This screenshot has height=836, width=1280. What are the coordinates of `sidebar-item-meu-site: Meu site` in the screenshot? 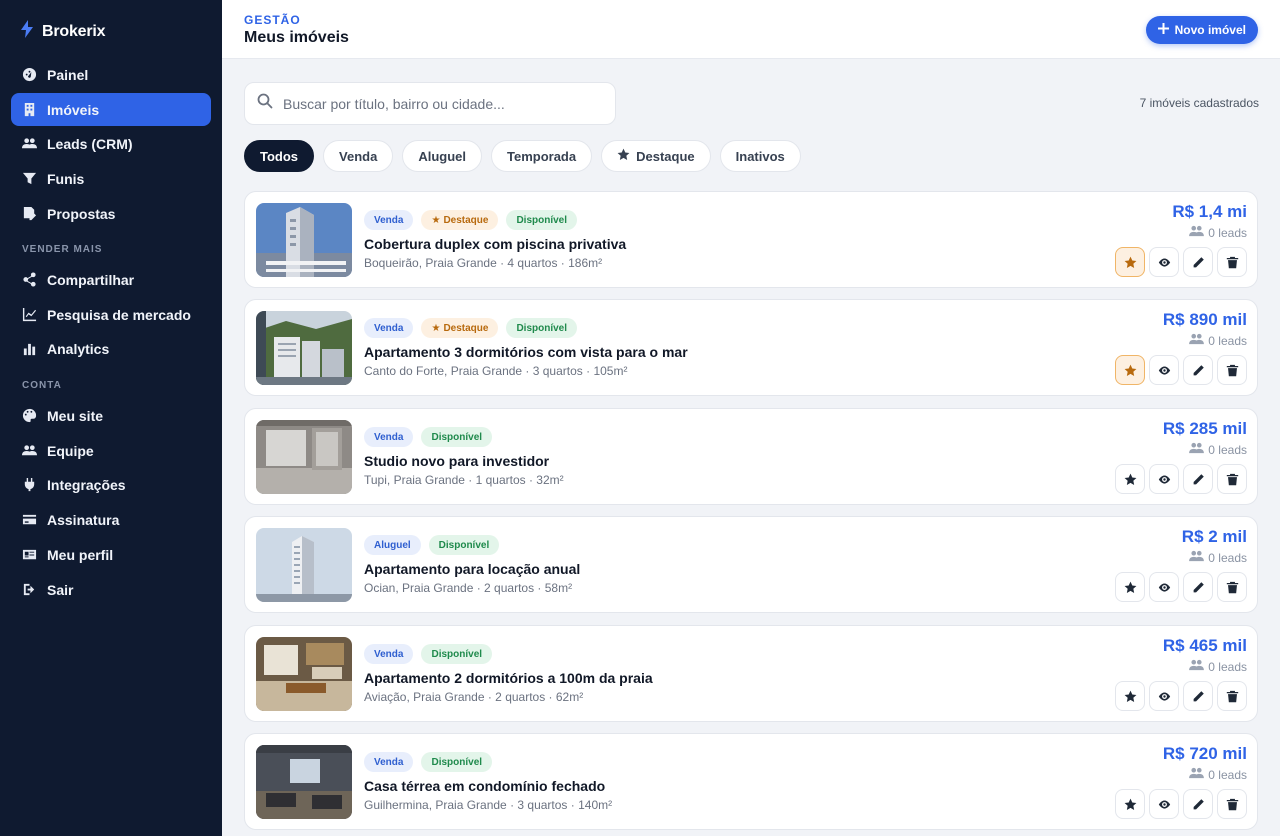 It's located at (111, 415).